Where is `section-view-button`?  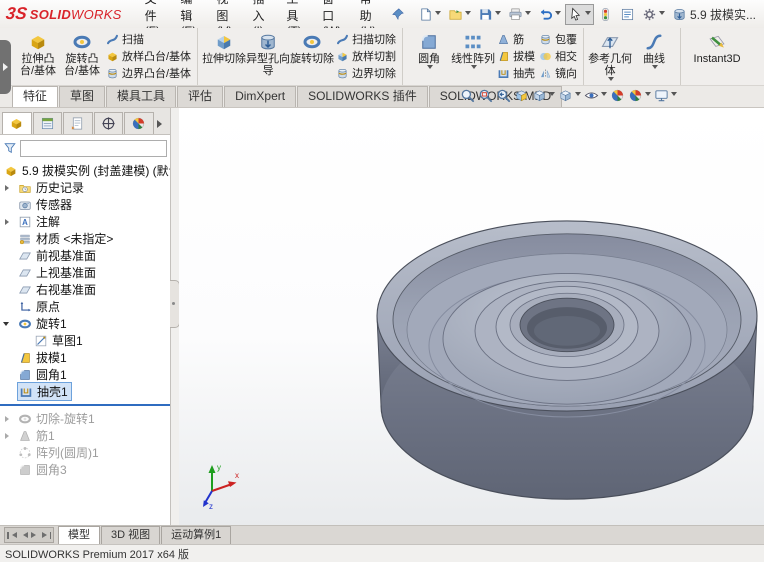
section-view-button is located at coordinates (521, 95).